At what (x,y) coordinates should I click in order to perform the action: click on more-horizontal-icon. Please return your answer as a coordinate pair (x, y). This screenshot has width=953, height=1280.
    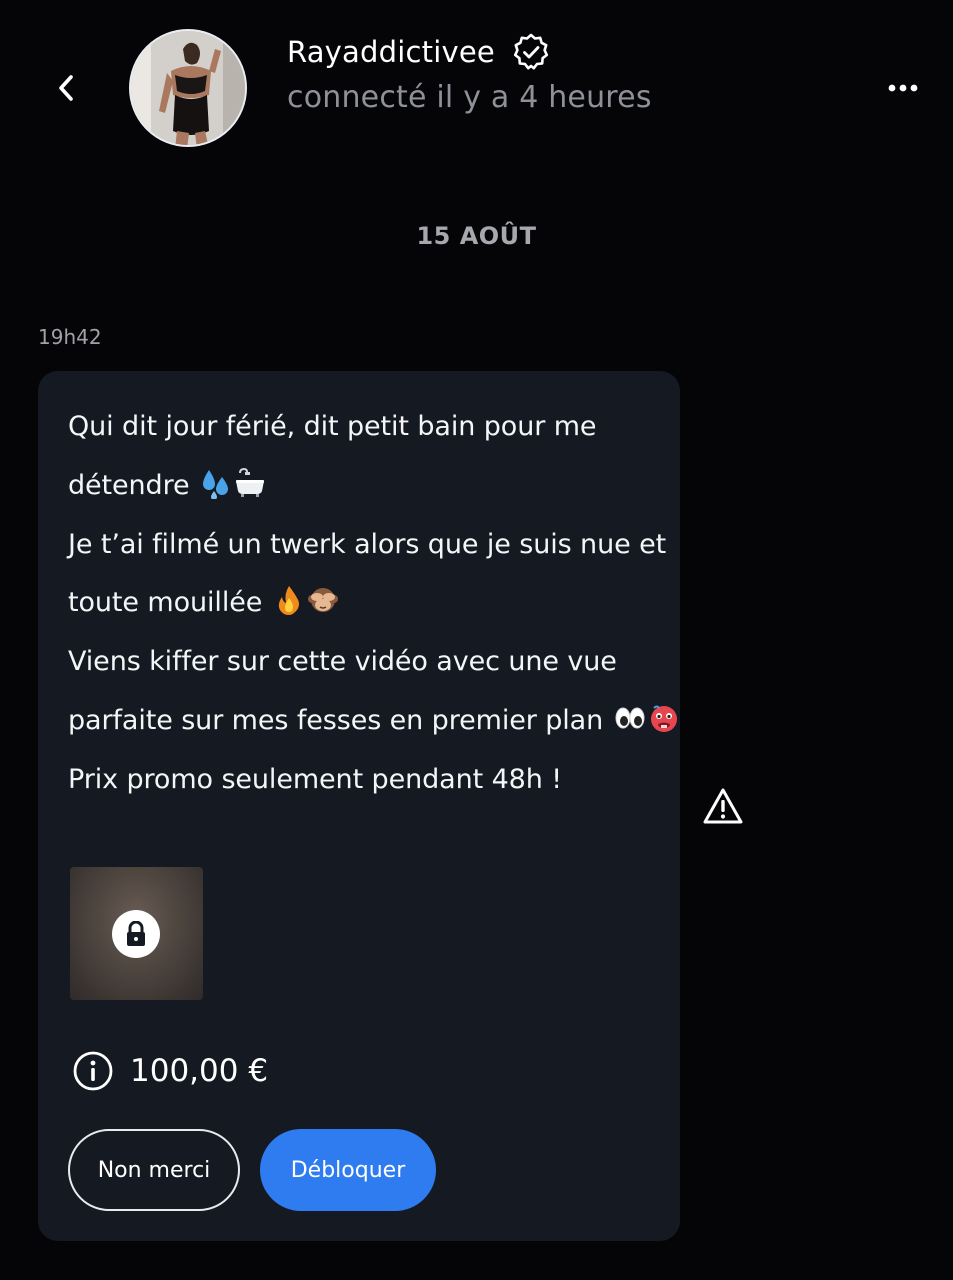
    Looking at the image, I should click on (903, 88).